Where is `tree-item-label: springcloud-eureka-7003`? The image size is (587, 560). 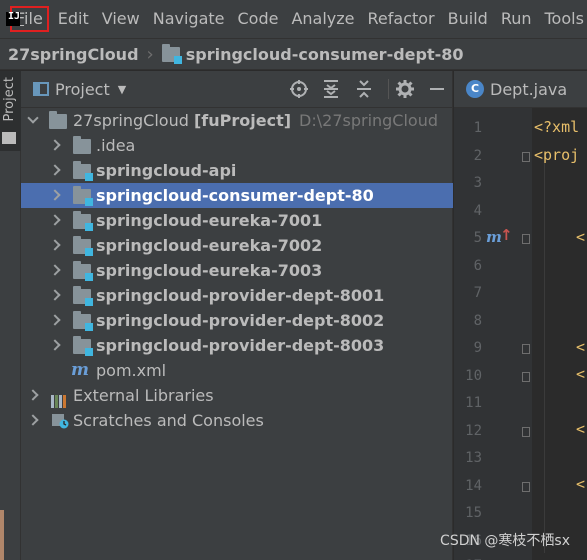 tree-item-label: springcloud-eureka-7003 is located at coordinates (209, 270).